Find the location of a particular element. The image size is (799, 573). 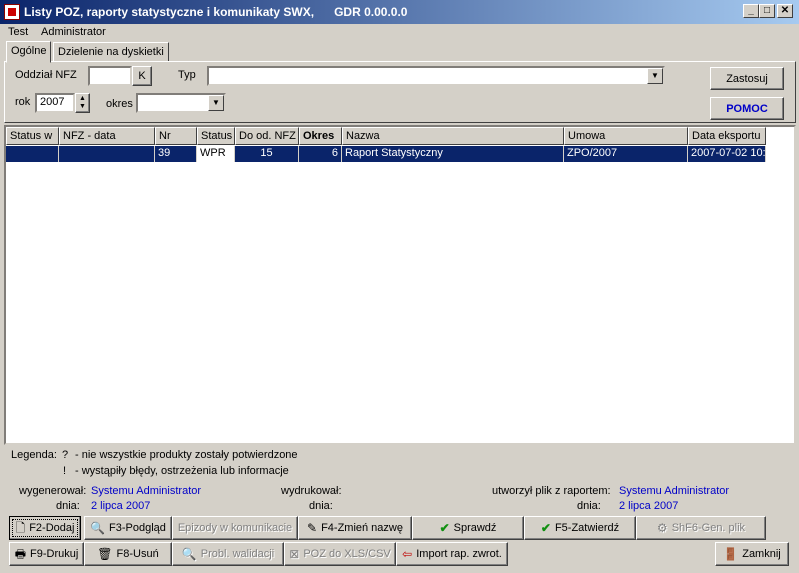

rok-label: rok is located at coordinates (23, 102).